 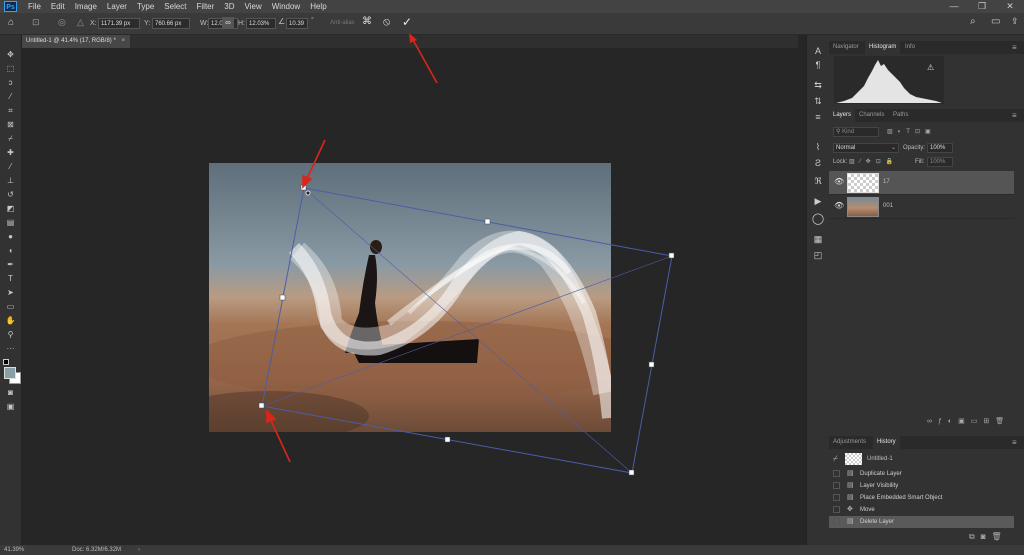 I want to click on pen-tool-icon: ✒, so click(x=10, y=264).